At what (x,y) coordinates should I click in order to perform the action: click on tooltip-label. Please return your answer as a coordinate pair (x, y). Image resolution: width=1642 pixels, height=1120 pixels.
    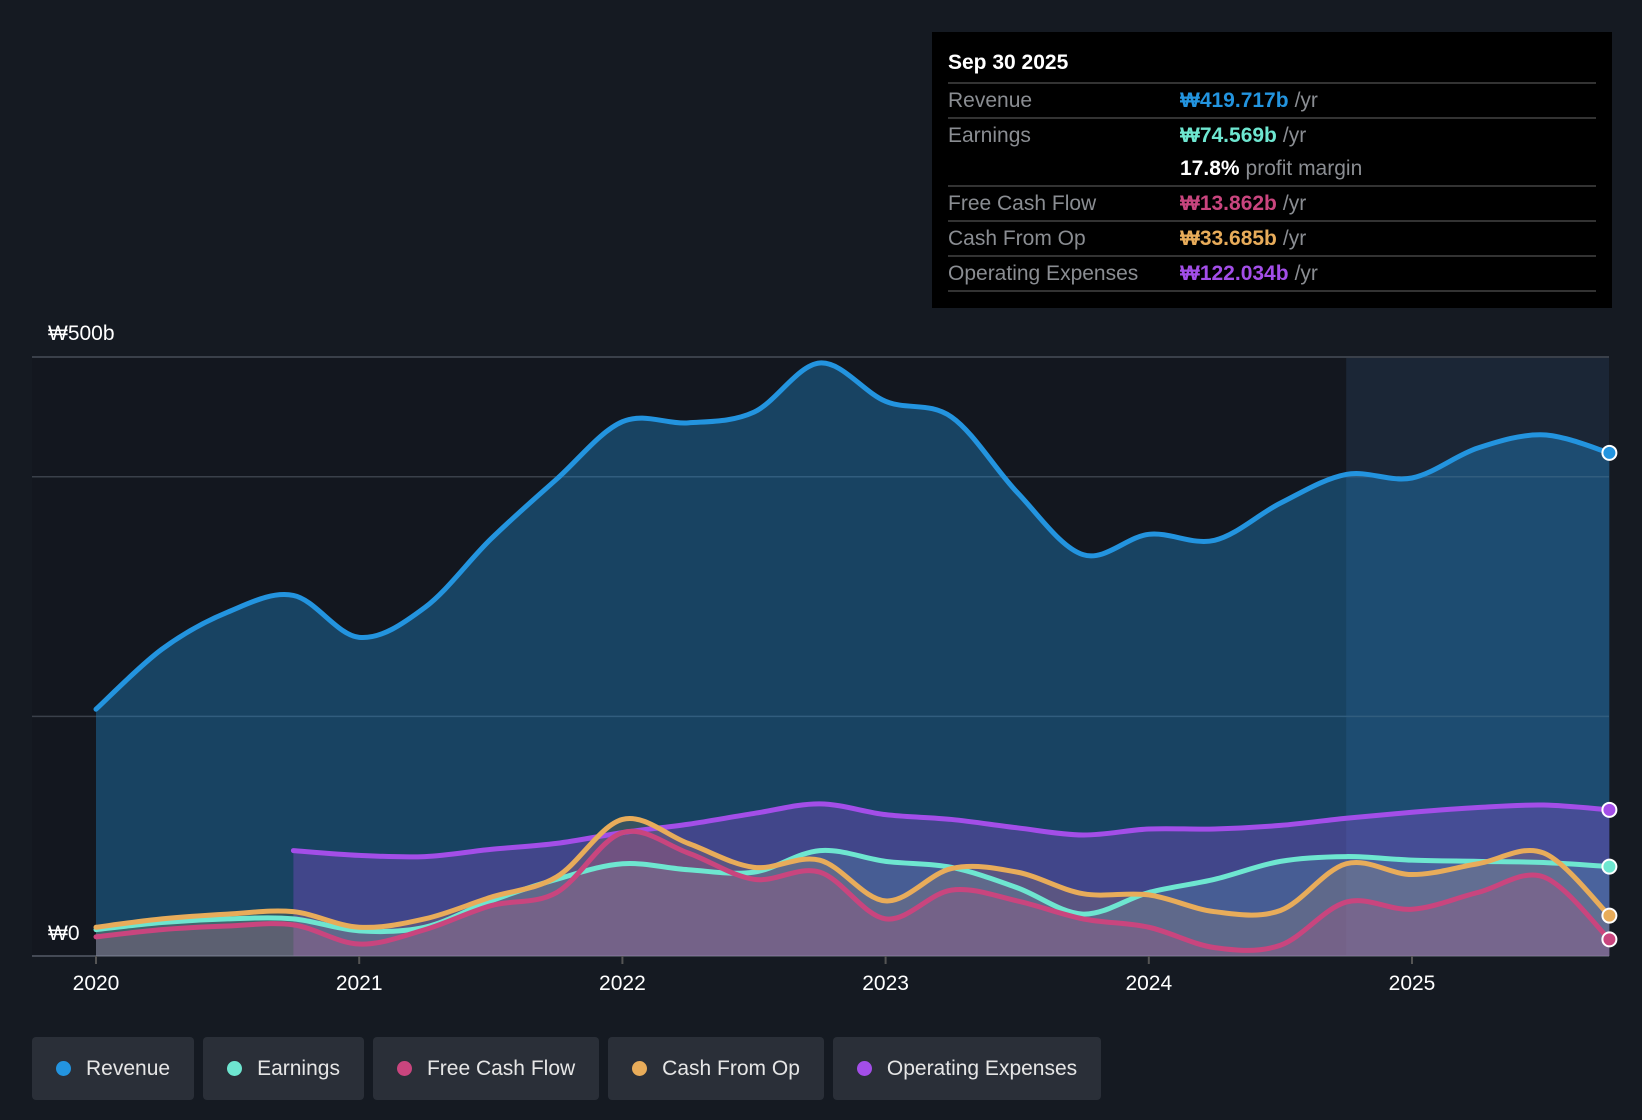
    Looking at the image, I should click on (1064, 168).